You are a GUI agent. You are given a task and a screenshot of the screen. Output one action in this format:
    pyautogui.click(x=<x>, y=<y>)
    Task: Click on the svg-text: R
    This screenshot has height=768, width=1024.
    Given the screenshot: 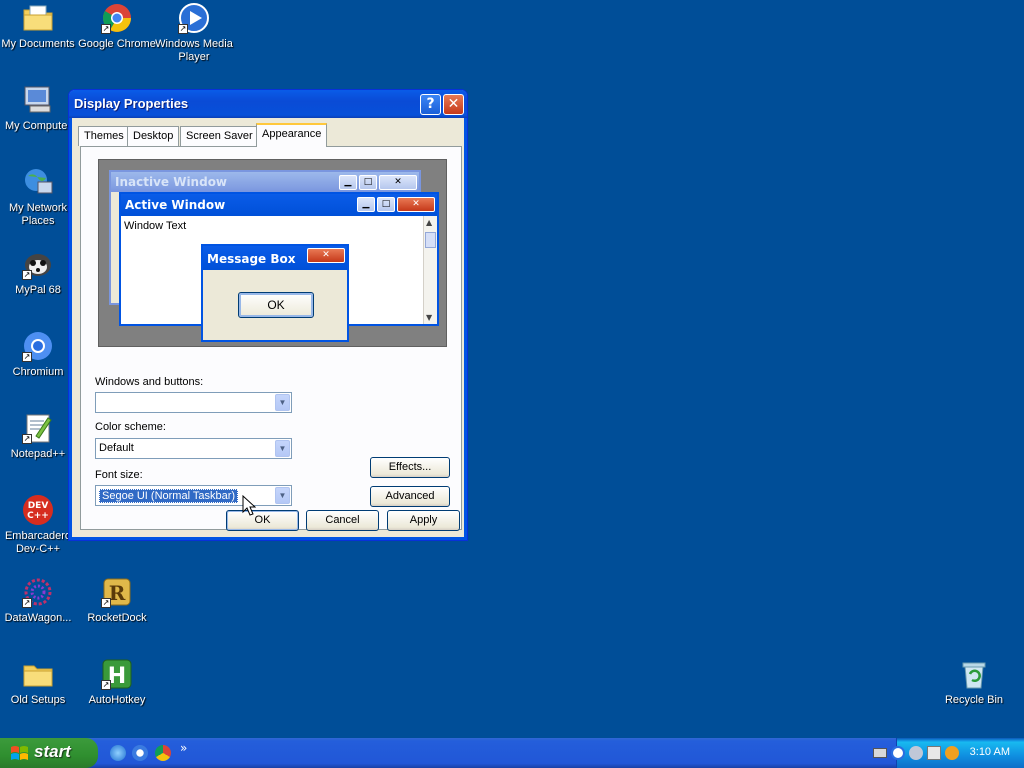 What is the action you would take?
    pyautogui.click(x=117, y=593)
    